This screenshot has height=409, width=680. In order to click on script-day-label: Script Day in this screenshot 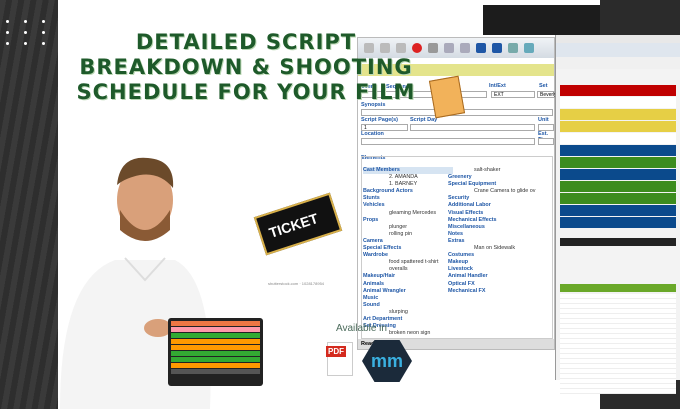, I will do `click(424, 120)`.